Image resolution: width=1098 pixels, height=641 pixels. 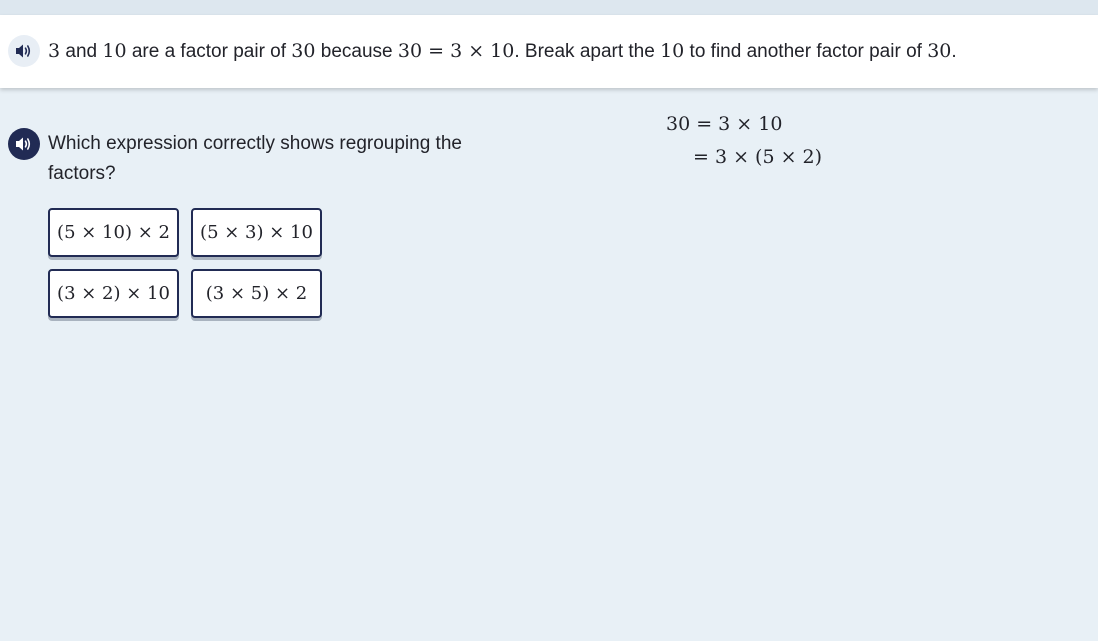 I want to click on header-part: 30 = 3 × 10, so click(x=456, y=51).